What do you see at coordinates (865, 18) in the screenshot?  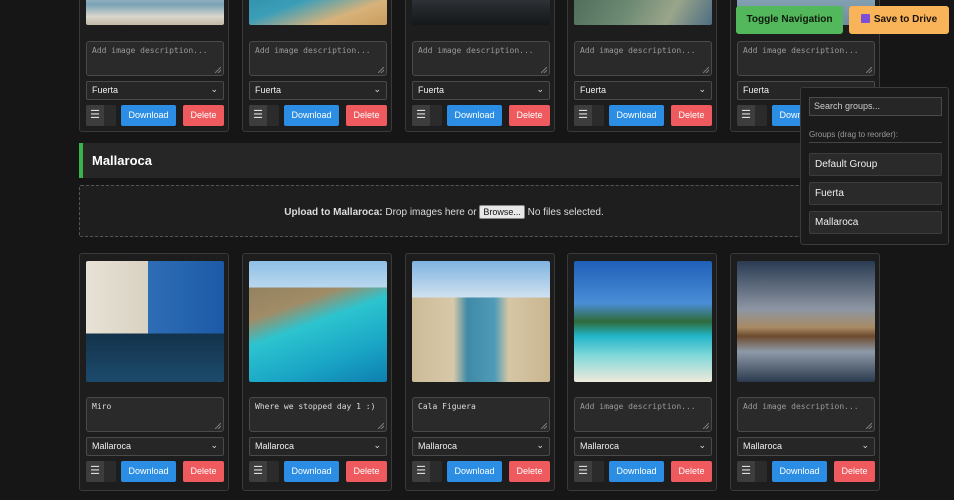 I see `floppy-disk-icon` at bounding box center [865, 18].